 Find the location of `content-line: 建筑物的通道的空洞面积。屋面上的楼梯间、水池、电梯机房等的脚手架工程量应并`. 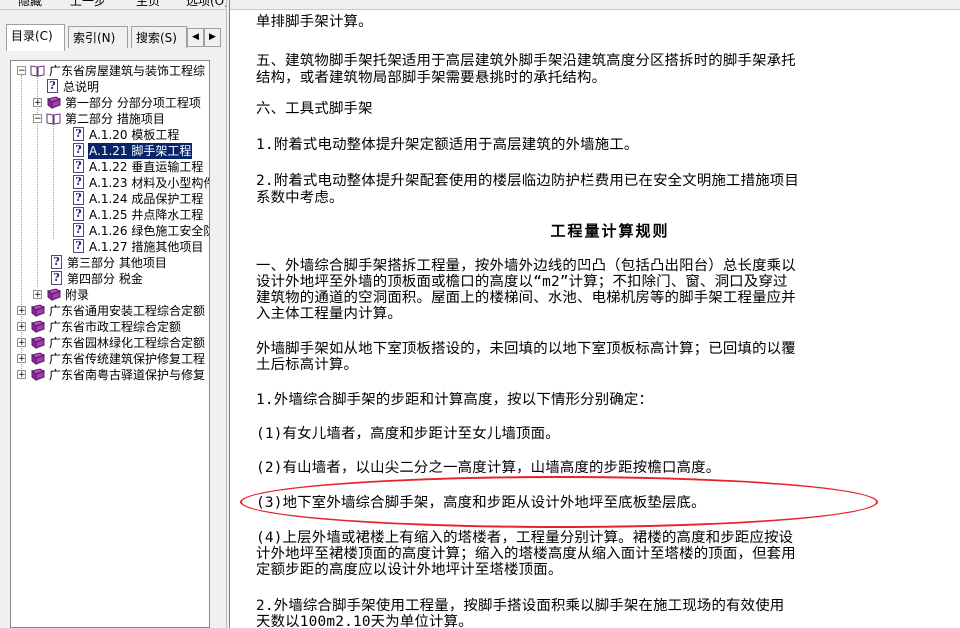

content-line: 建筑物的通道的空洞面积。屋面上的楼梯间、水池、电梯机房等的脚手架工程量应并 is located at coordinates (526, 298).